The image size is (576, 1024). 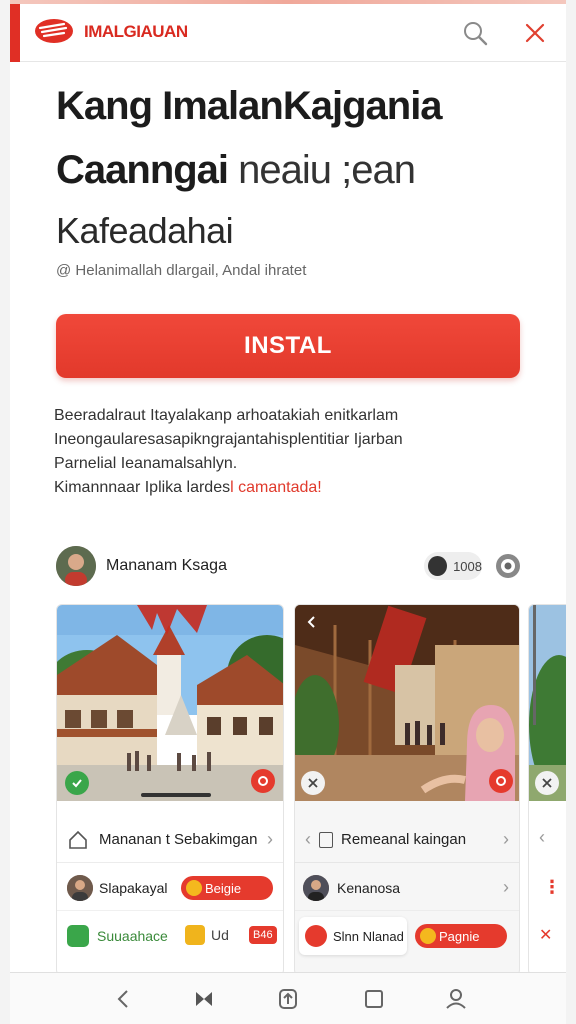 I want to click on count-pill: 1008, so click(x=453, y=566).